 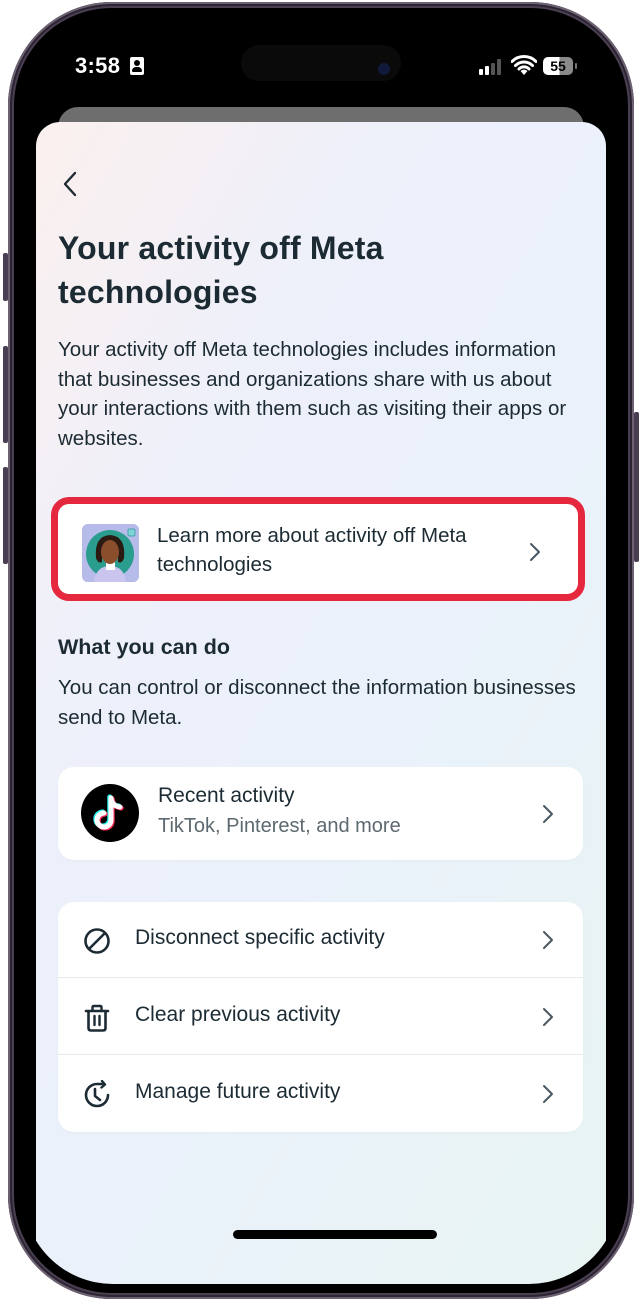 What do you see at coordinates (97, 1018) in the screenshot?
I see `trash-icon` at bounding box center [97, 1018].